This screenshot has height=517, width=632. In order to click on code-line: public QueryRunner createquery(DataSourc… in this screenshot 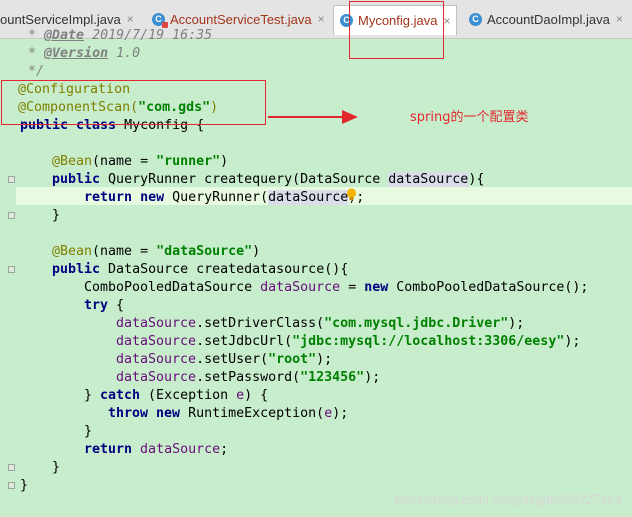, I will do `click(268, 179)`.